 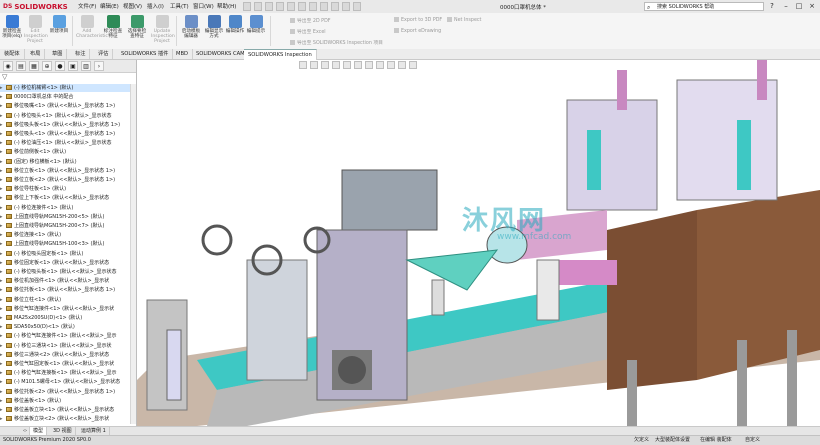 I want to click on tree-item: ▸ (-) 移位机械臂<1> (默认), so click(x=68, y=88).